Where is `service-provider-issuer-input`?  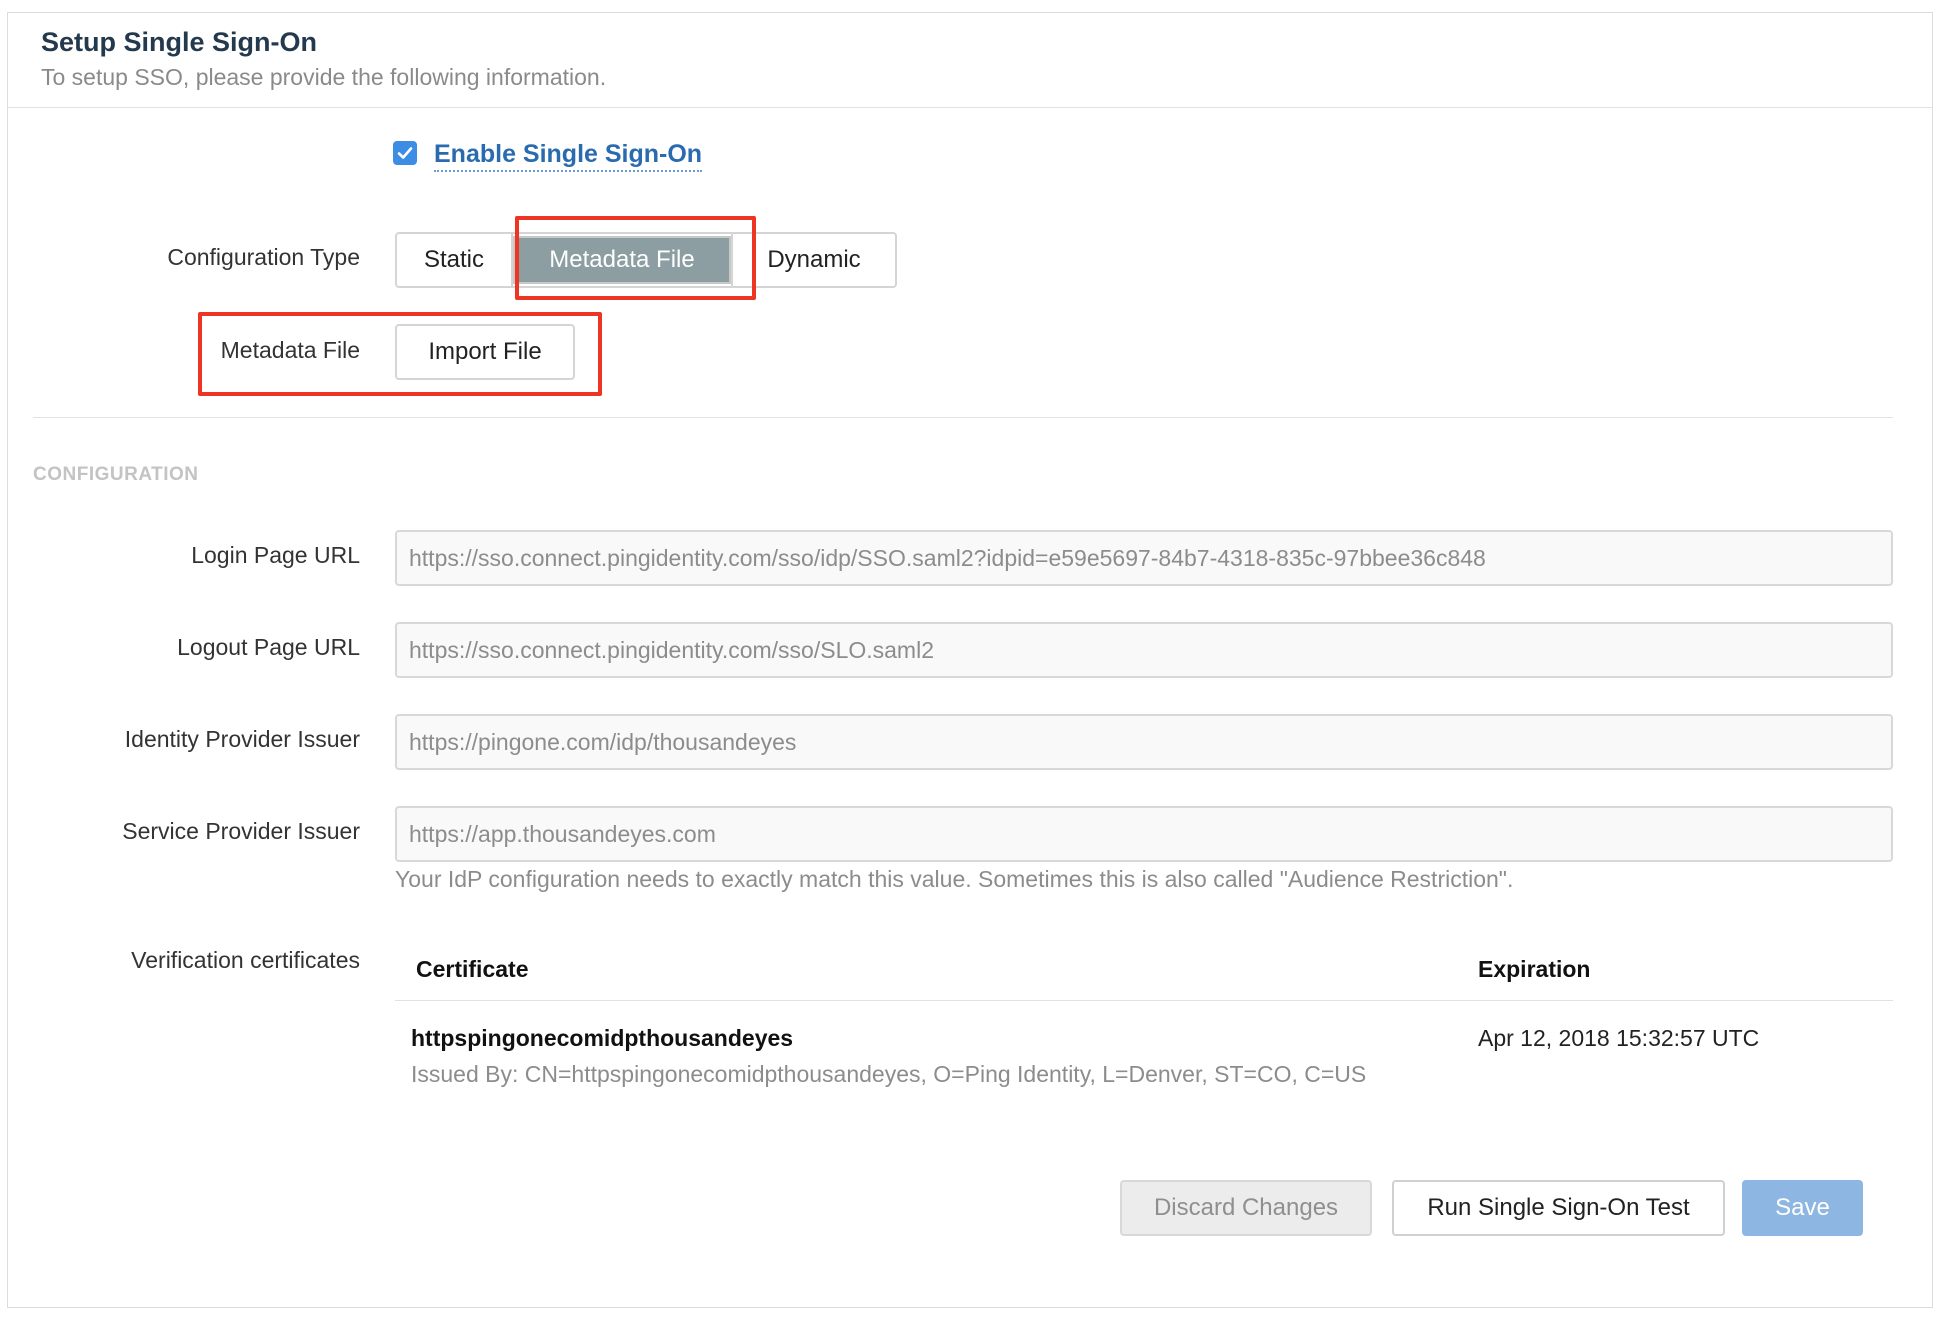
service-provider-issuer-input is located at coordinates (1144, 834).